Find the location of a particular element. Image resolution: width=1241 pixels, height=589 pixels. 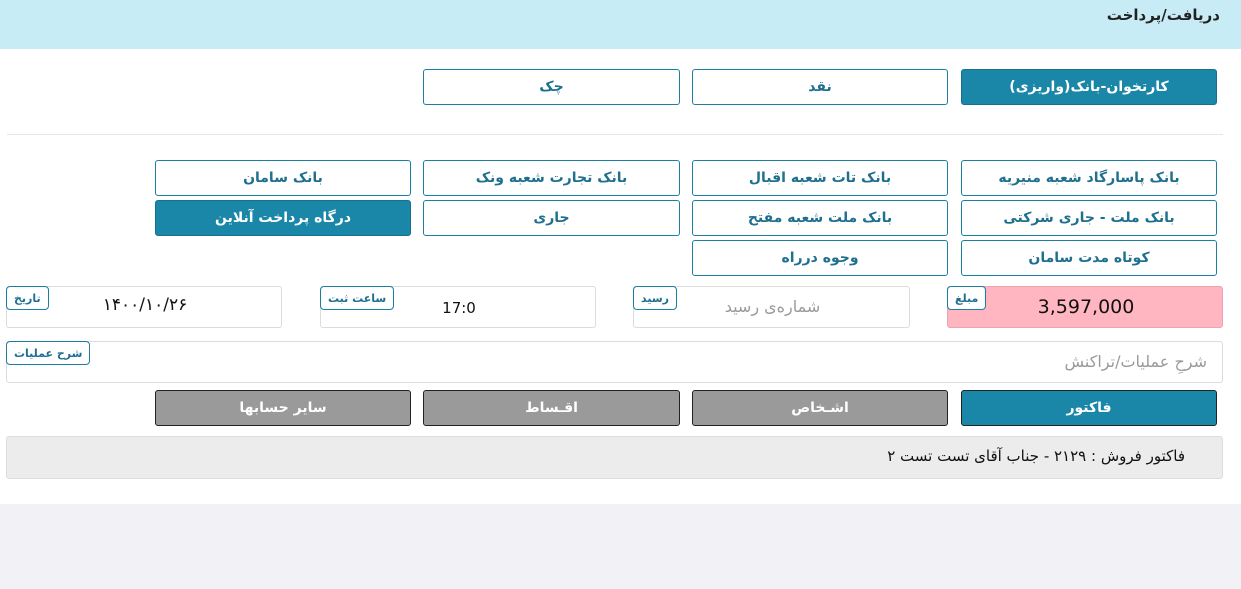

tab-other-accounts: سایر حسابها is located at coordinates (283, 408).